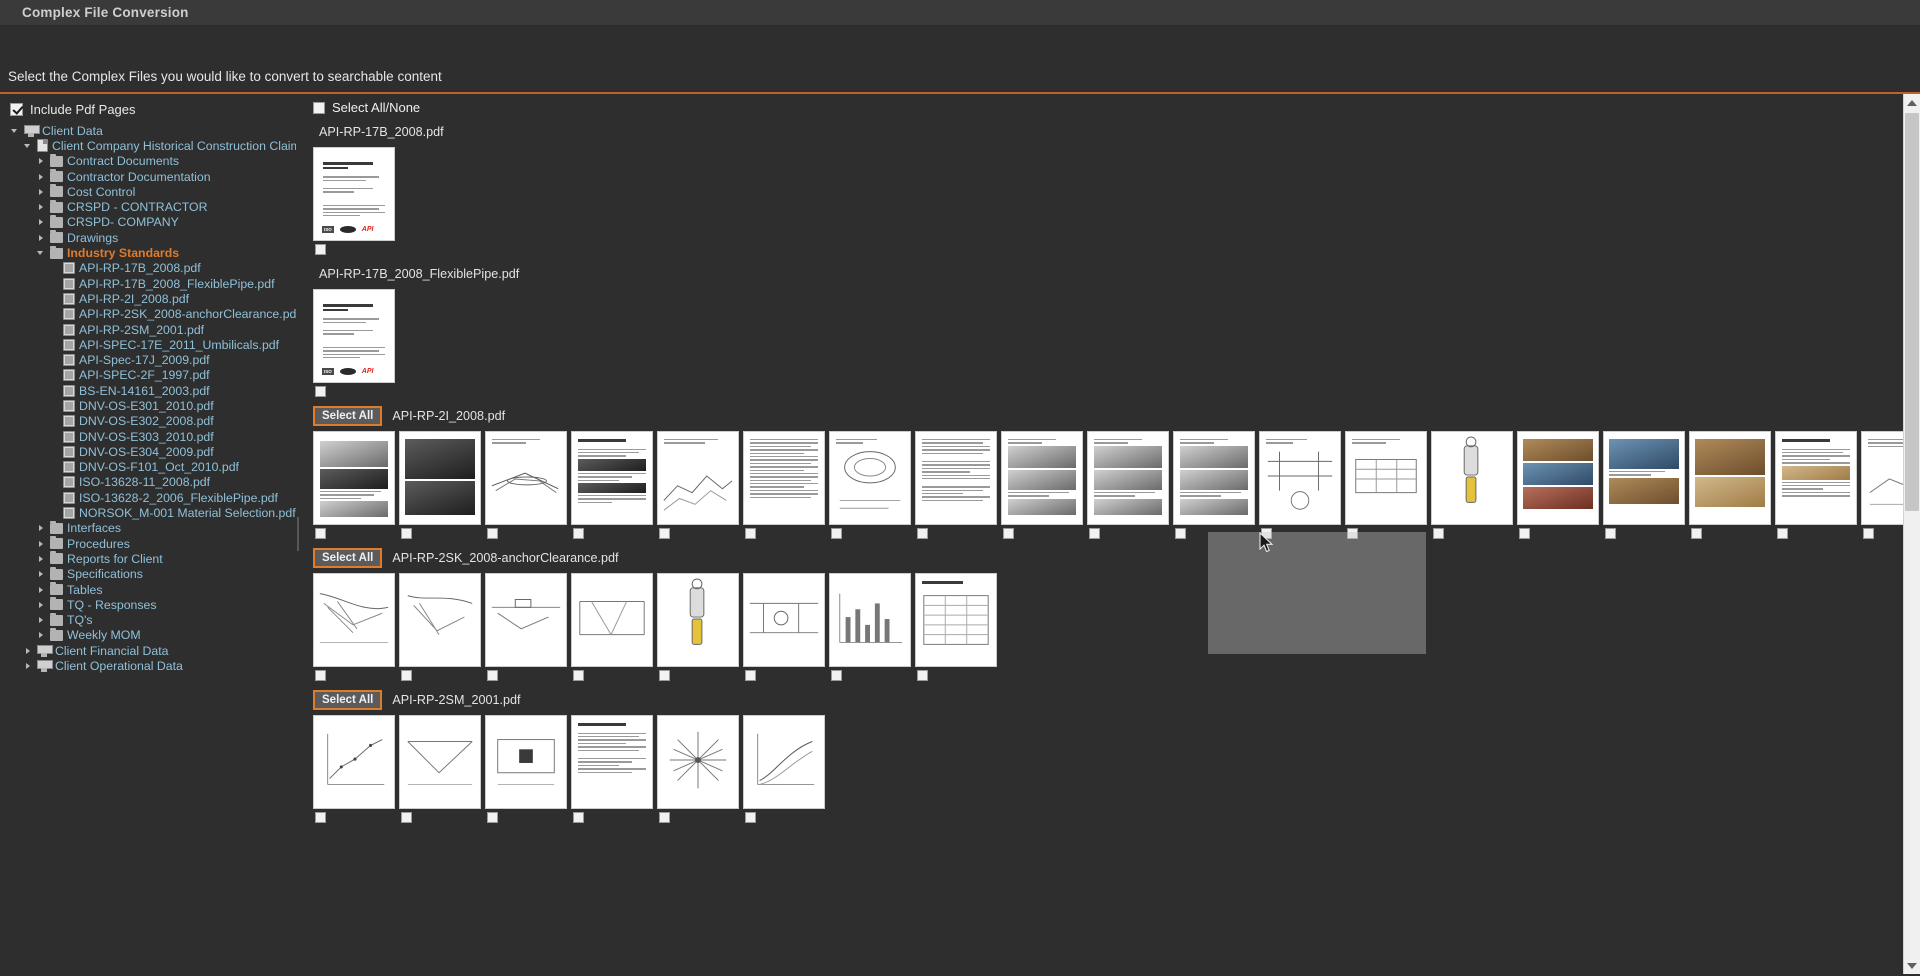  I want to click on tree-item: DNV-OS-E303_2010.pdf, so click(151, 436).